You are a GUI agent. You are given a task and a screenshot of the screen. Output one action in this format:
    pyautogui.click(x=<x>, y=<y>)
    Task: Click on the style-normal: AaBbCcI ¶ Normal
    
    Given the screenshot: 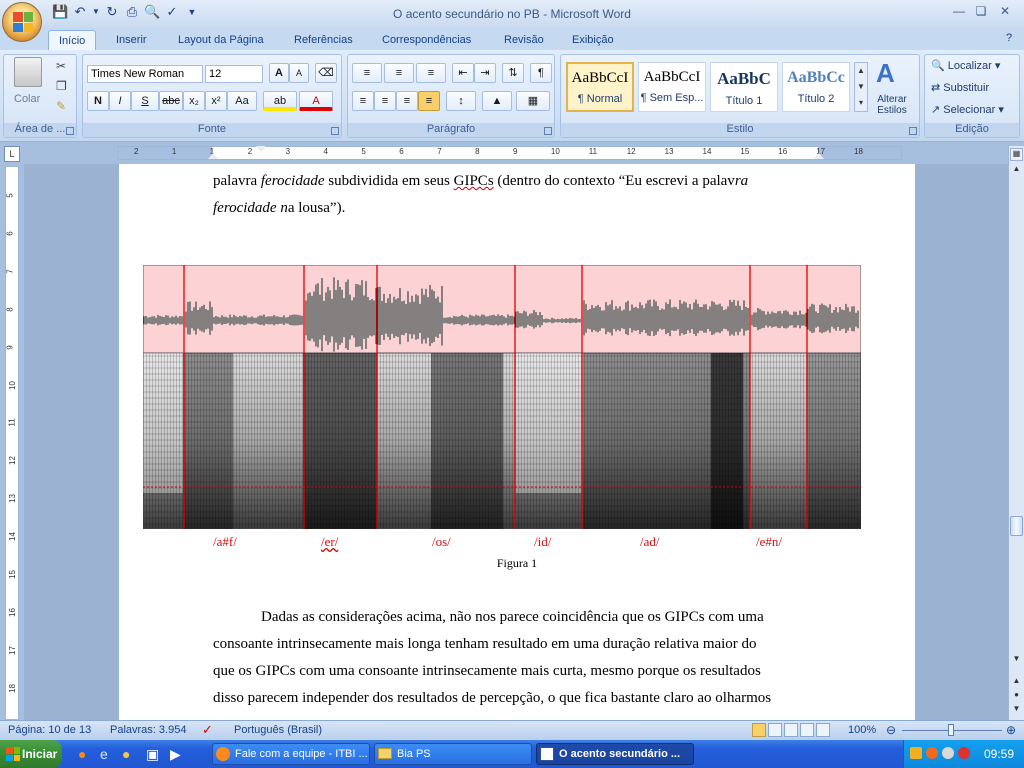 What is the action you would take?
    pyautogui.click(x=600, y=87)
    